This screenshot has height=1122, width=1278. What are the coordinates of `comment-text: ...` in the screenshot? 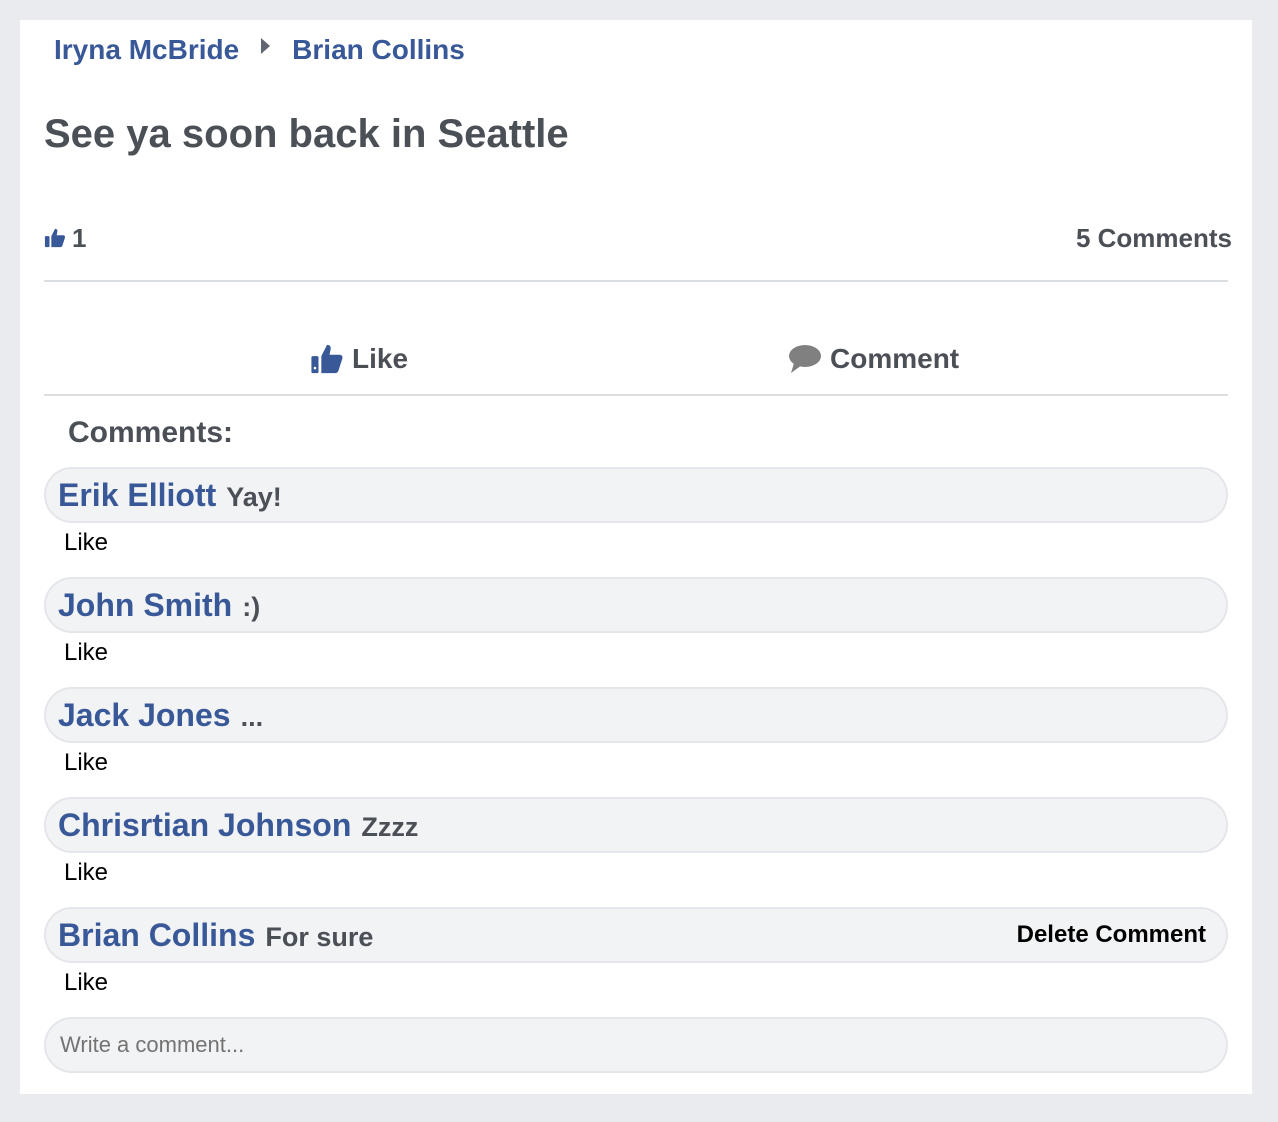 It's located at (252, 716).